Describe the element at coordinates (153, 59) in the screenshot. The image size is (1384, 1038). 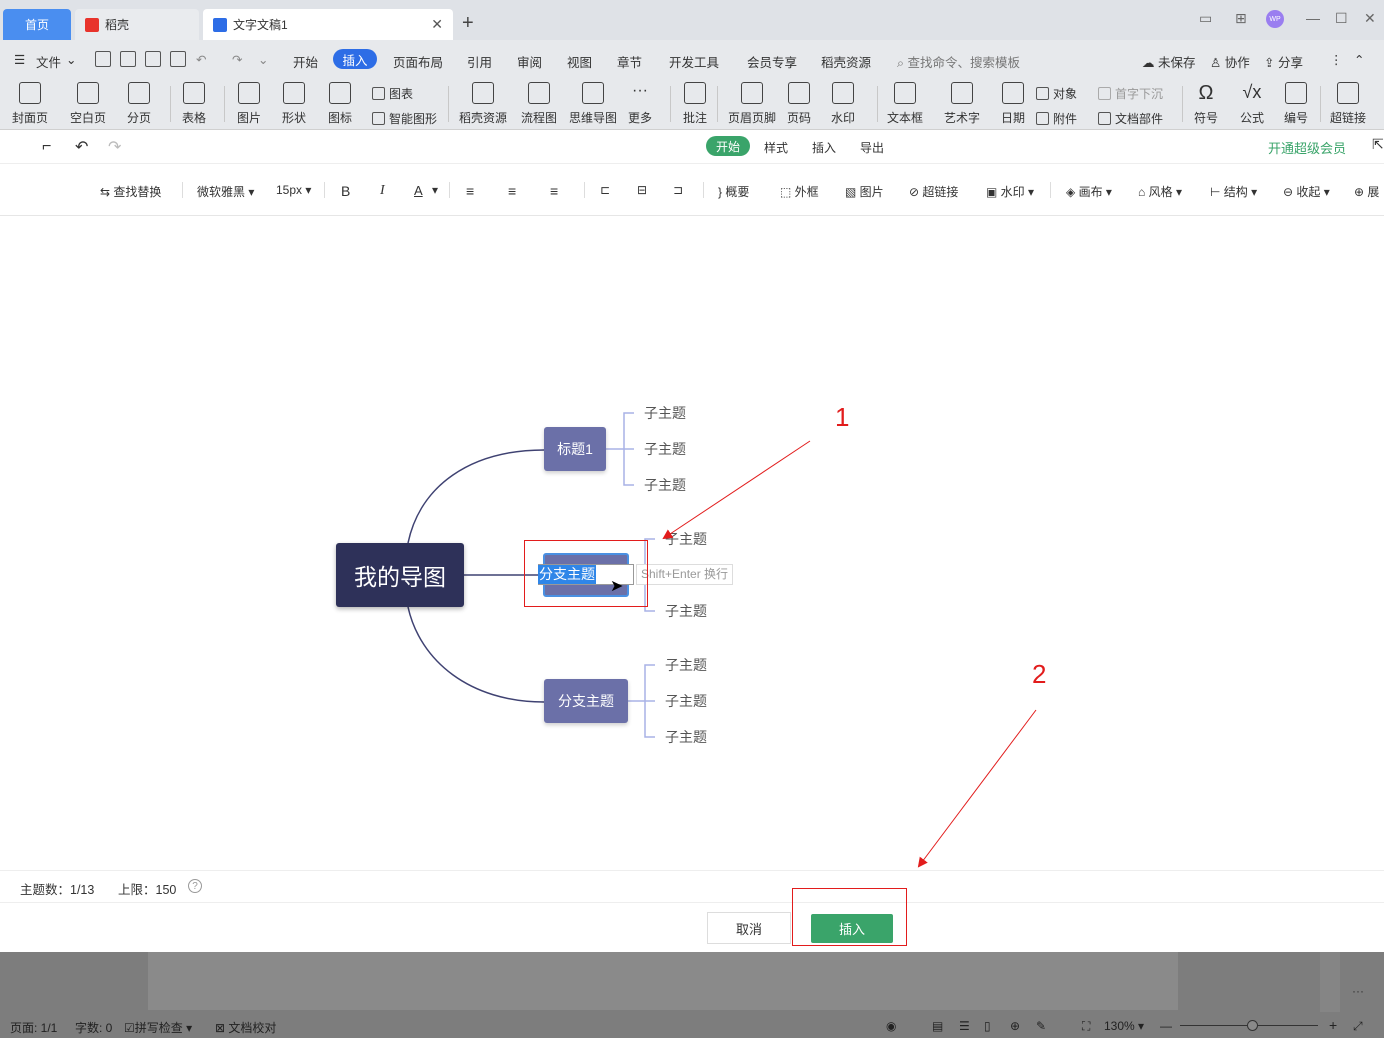
I see `print-icon` at that location.